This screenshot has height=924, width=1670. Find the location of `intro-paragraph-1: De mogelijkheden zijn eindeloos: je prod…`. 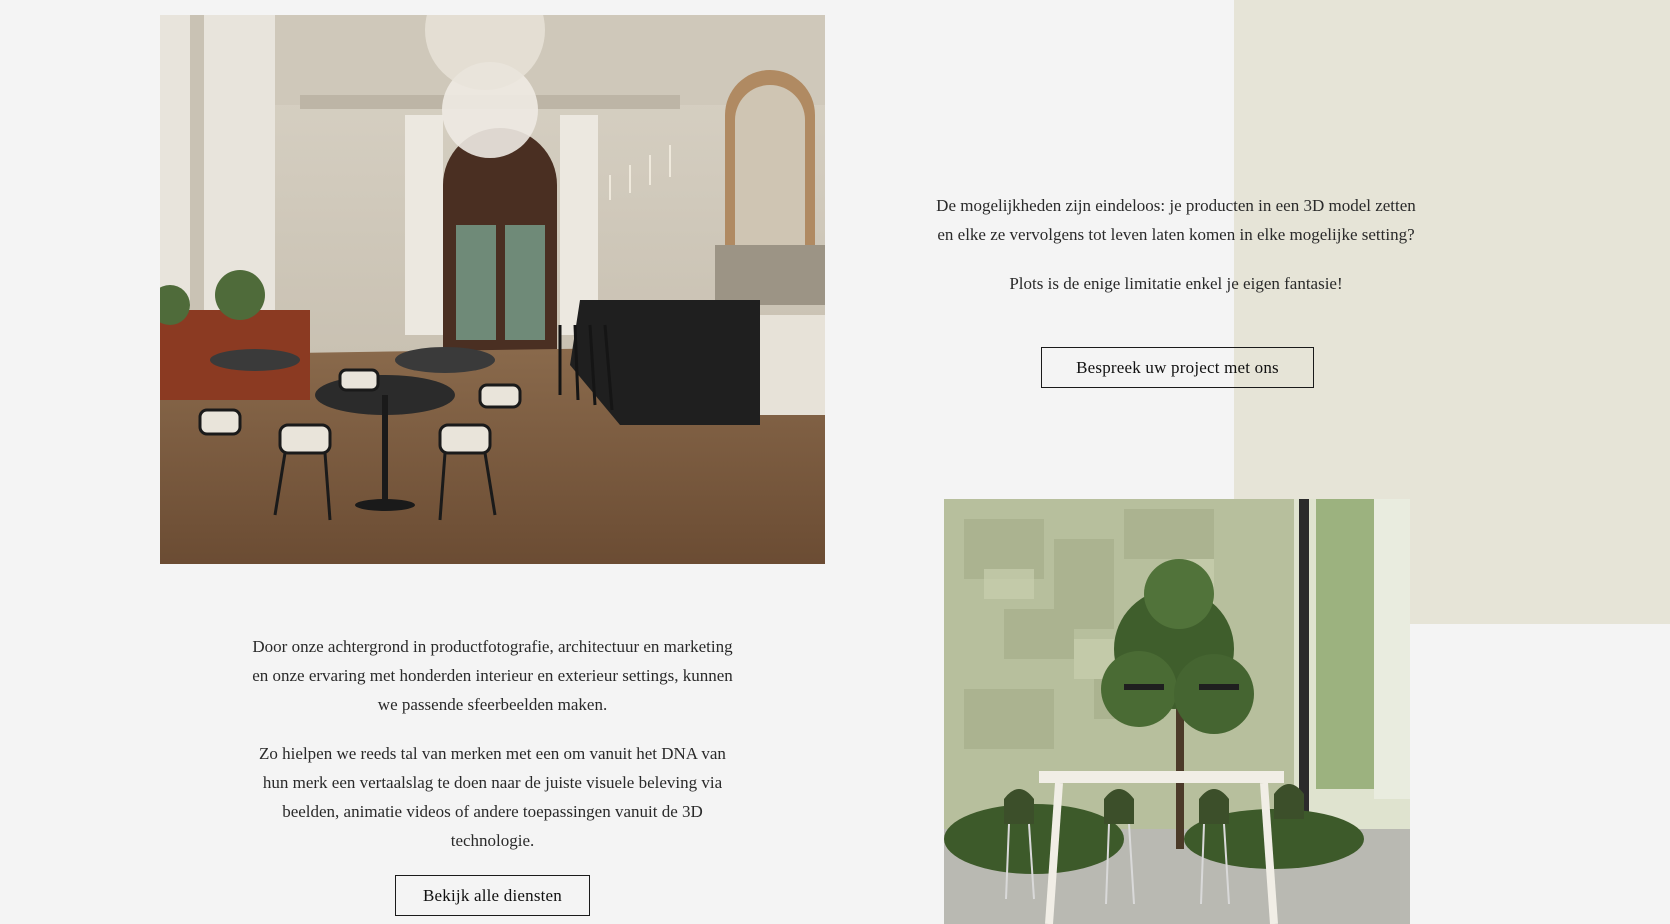

intro-paragraph-1: De mogelijkheden zijn eindeloos: je prod… is located at coordinates (1176, 220).